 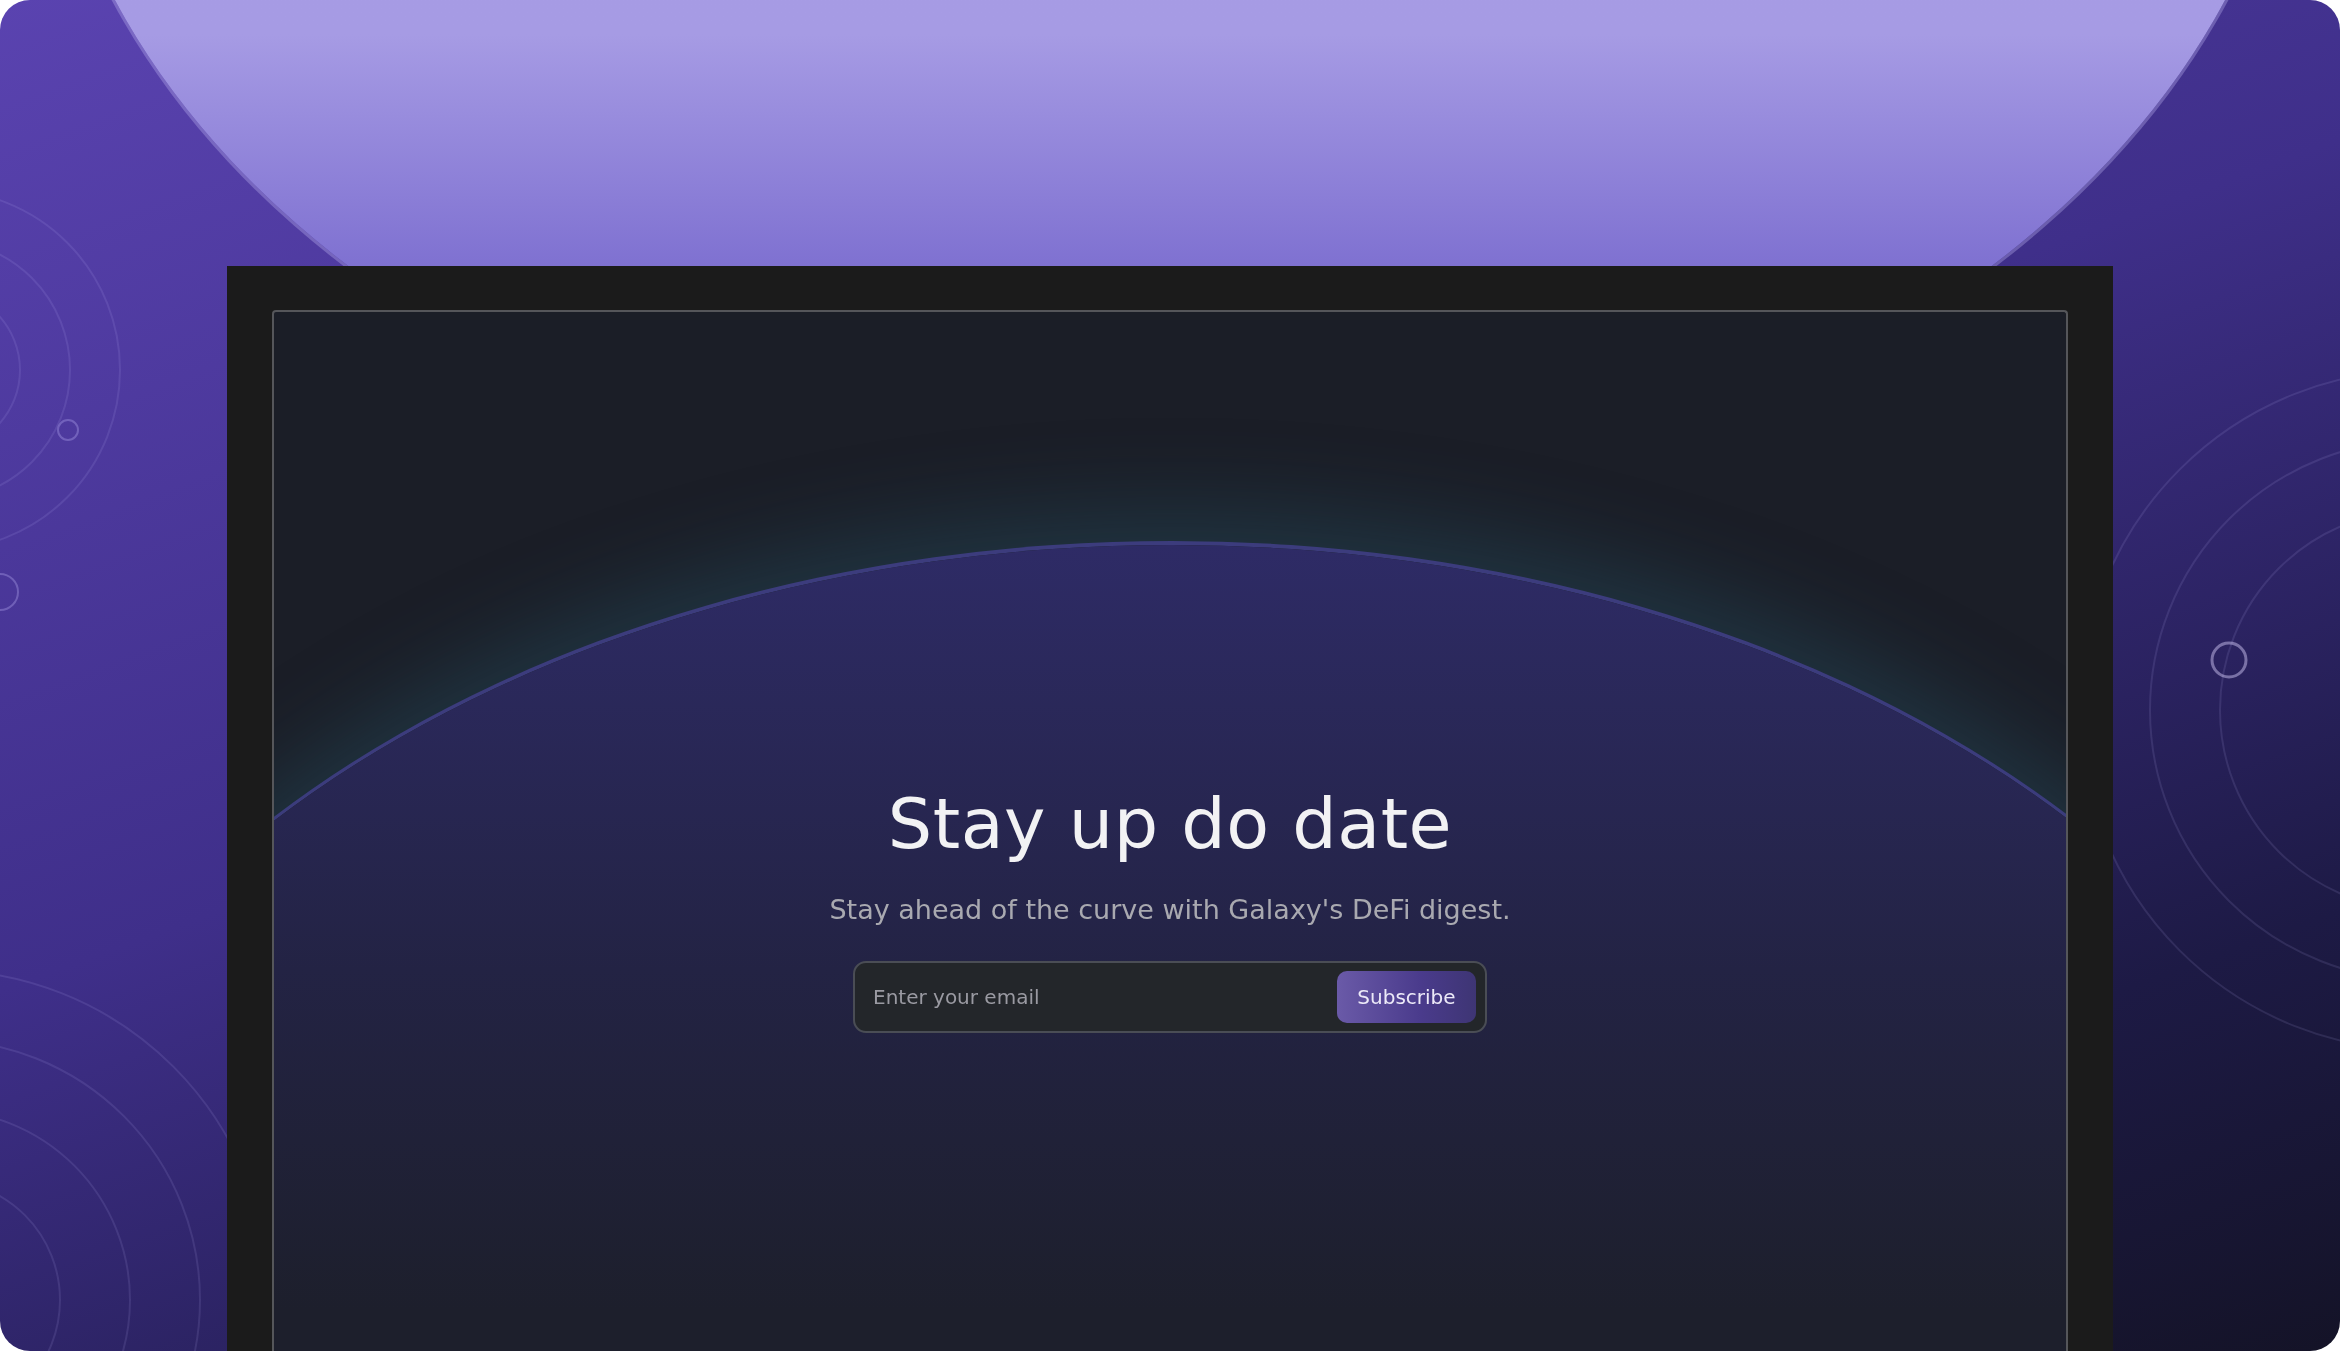 I want to click on subscribe-button: Subscribe, so click(x=1406, y=997).